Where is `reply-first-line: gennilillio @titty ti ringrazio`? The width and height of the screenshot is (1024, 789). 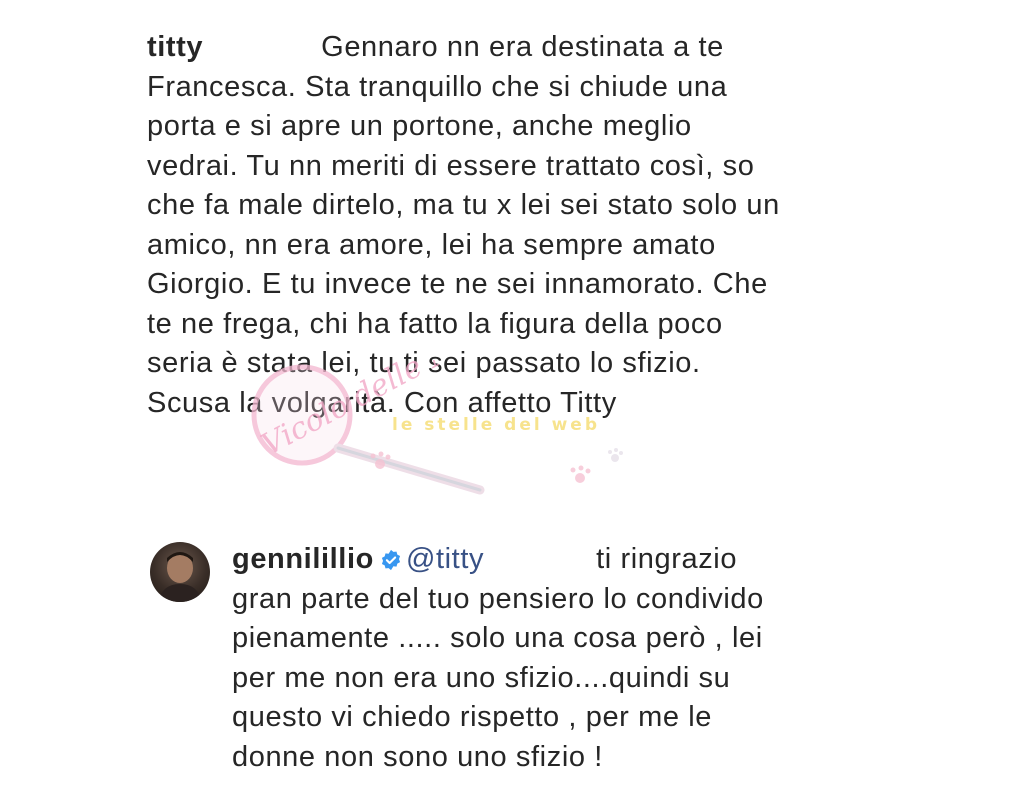
reply-first-line: gennilillio @titty ti ringrazio is located at coordinates (552, 560).